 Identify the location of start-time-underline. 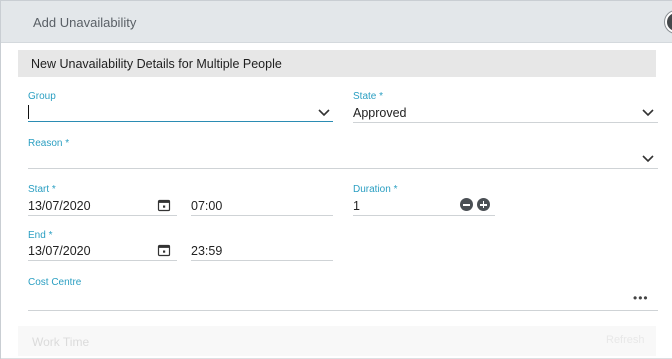
(262, 215).